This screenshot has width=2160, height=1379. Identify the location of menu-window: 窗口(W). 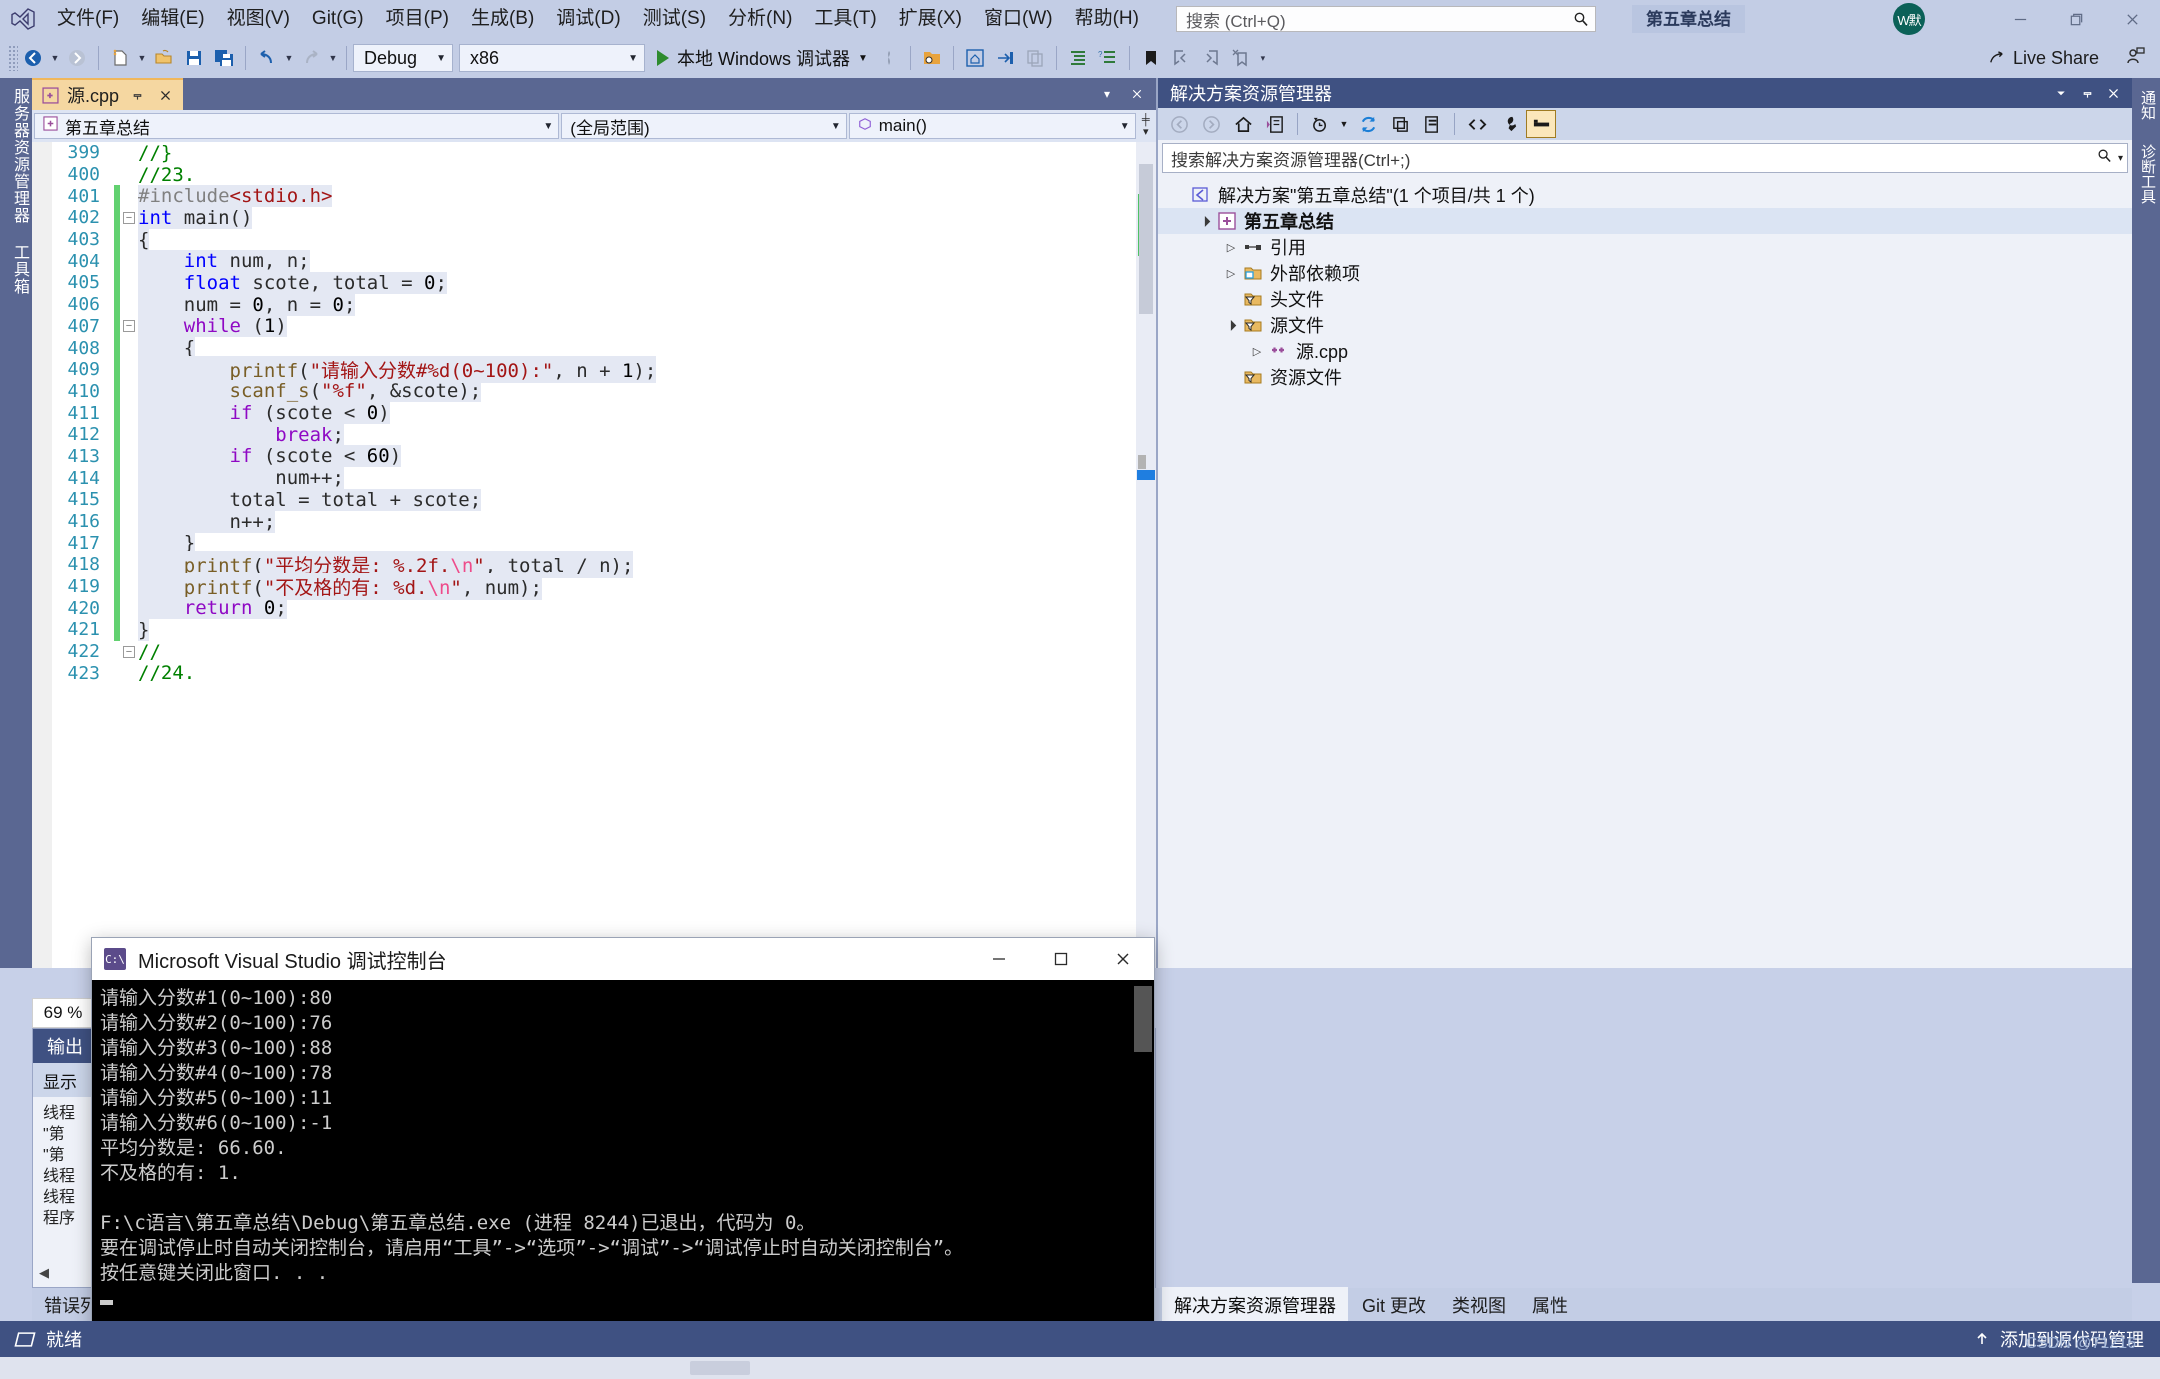
(1018, 19).